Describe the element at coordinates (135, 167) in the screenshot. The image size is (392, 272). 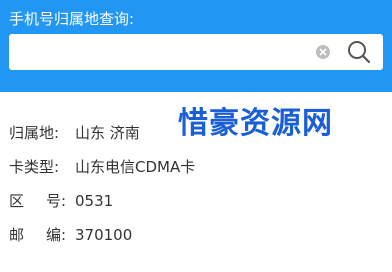
I see `card-type-value: 山东电信CDMA卡` at that location.